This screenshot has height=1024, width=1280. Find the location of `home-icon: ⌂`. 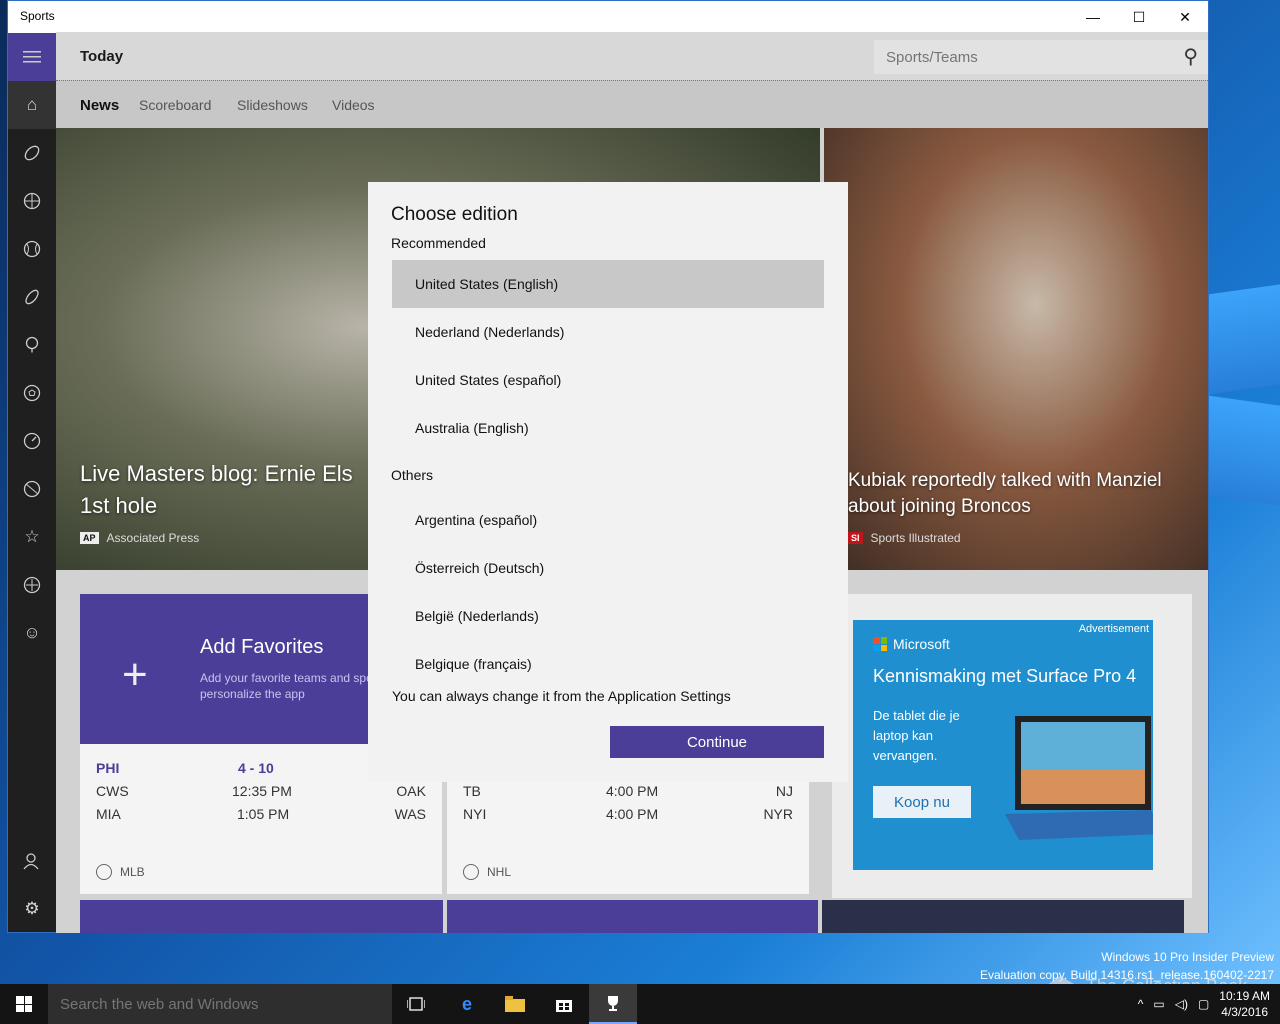

home-icon: ⌂ is located at coordinates (32, 105).